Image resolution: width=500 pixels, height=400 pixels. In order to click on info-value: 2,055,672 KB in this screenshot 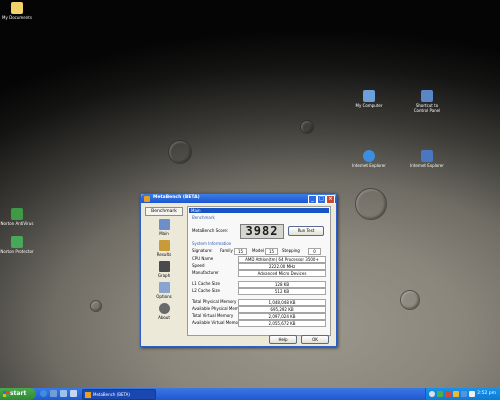, I will do `click(282, 323)`.